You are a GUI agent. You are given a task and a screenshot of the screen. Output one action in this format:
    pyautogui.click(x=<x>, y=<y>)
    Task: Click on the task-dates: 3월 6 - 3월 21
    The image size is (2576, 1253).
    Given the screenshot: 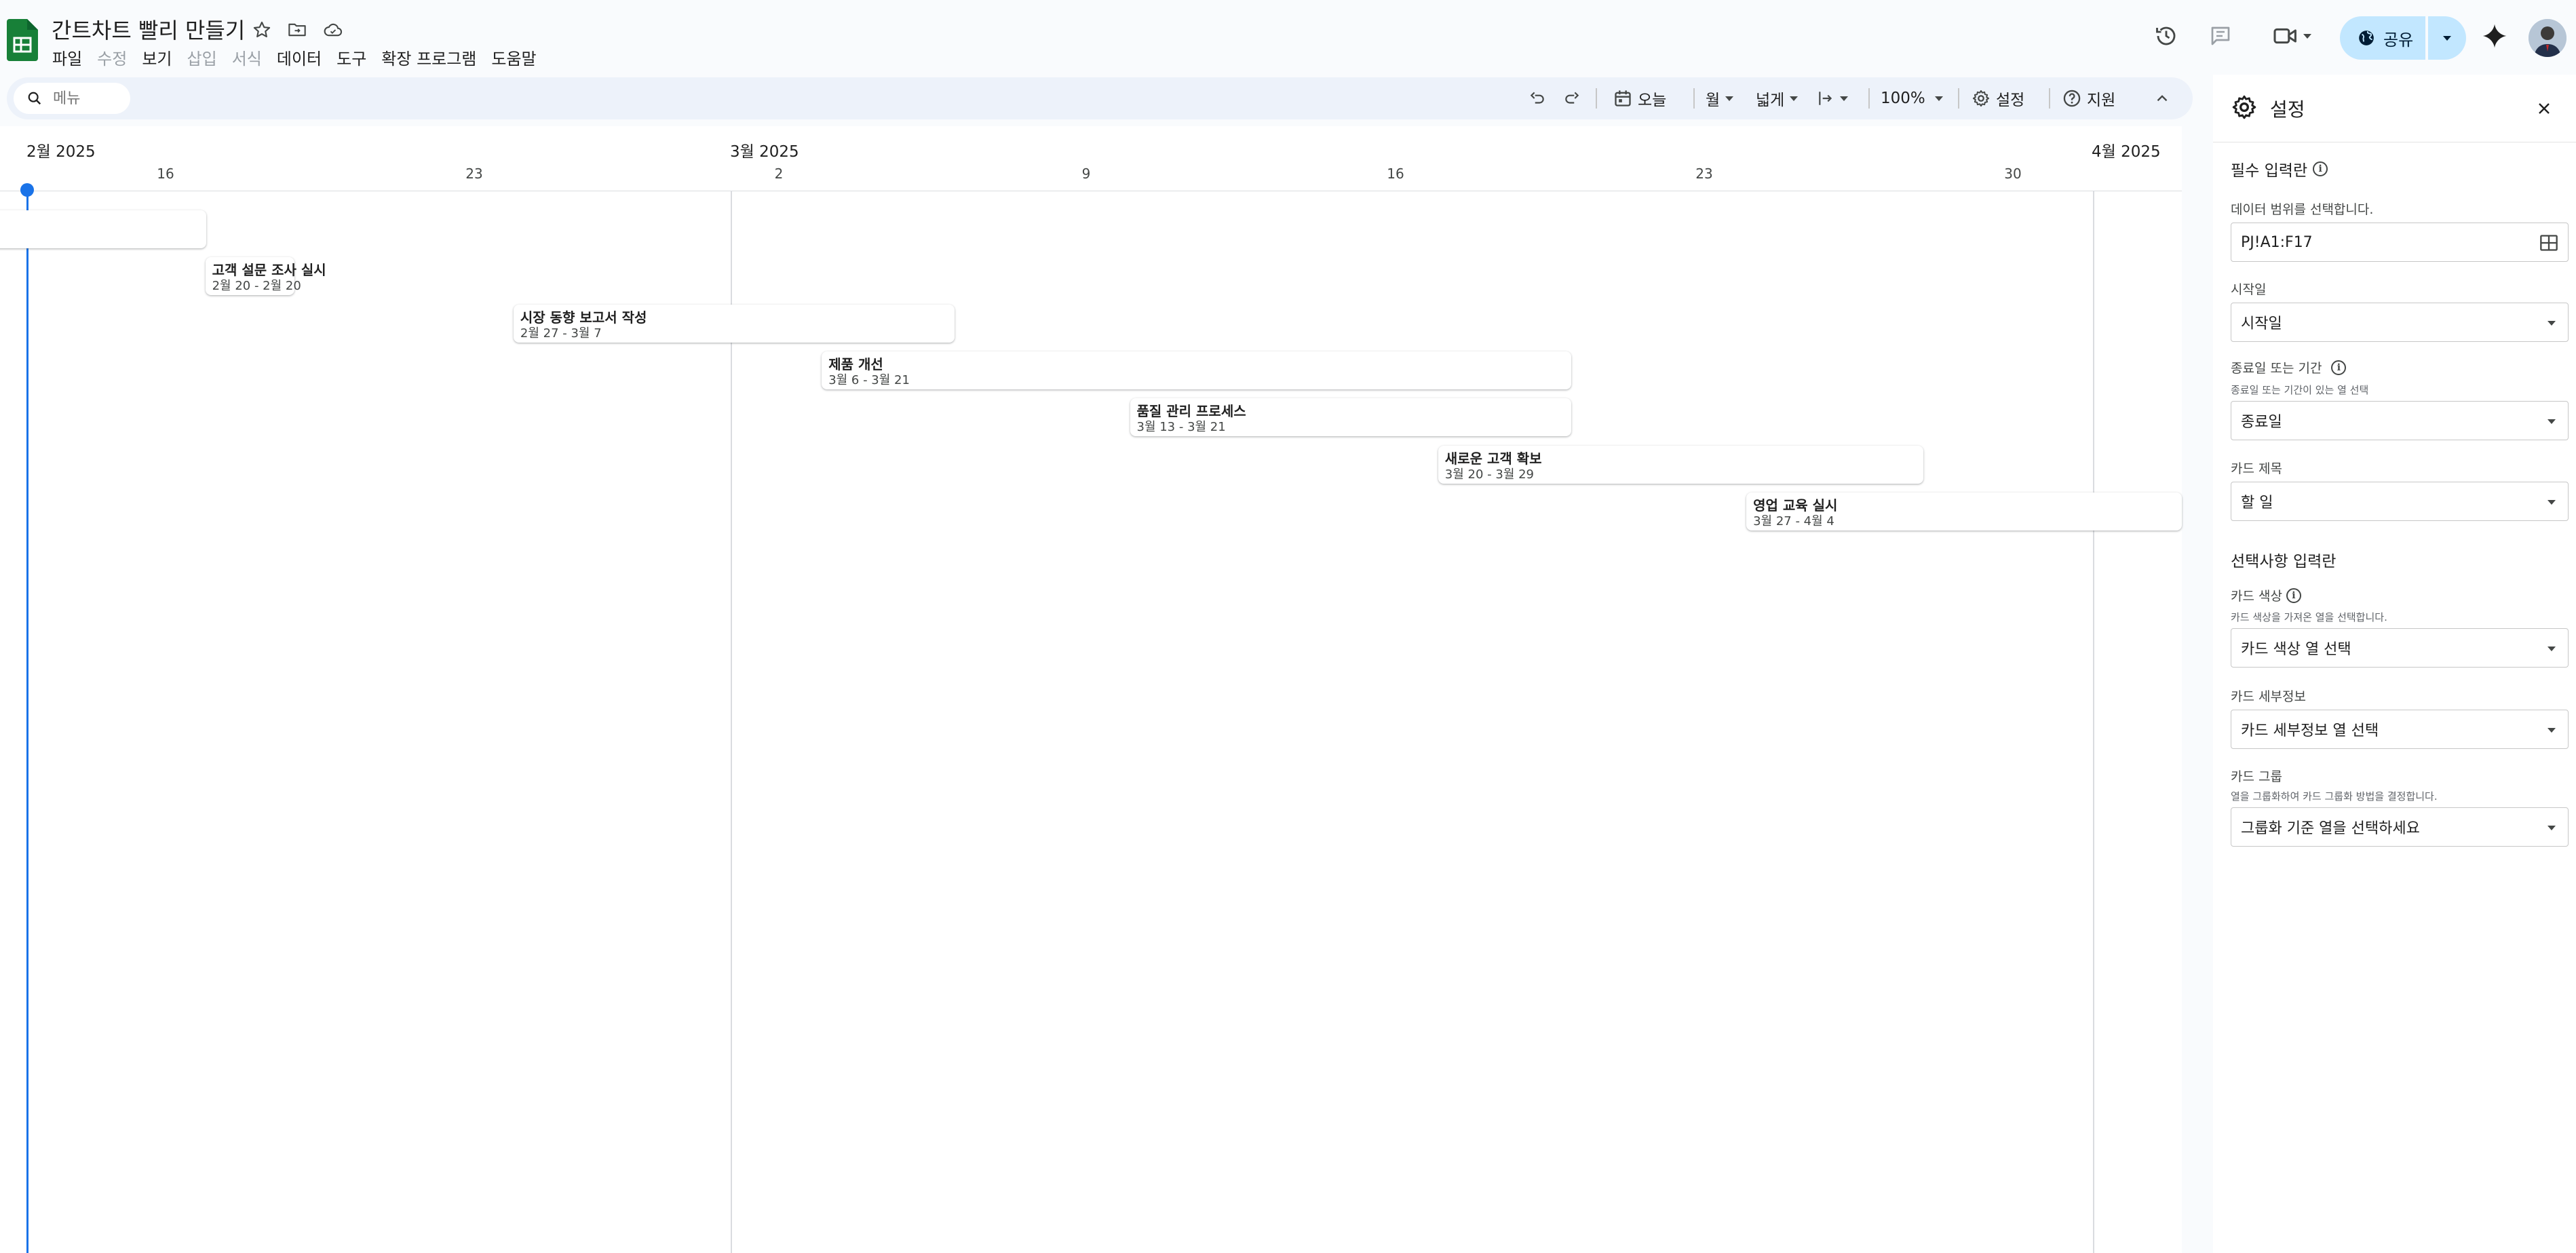 What is the action you would take?
    pyautogui.click(x=869, y=379)
    